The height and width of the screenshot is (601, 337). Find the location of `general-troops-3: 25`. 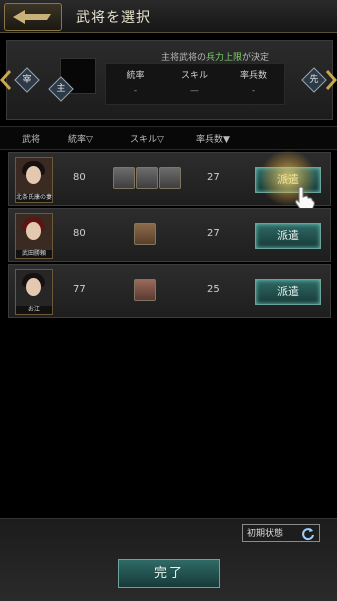

general-troops-3: 25 is located at coordinates (213, 289).